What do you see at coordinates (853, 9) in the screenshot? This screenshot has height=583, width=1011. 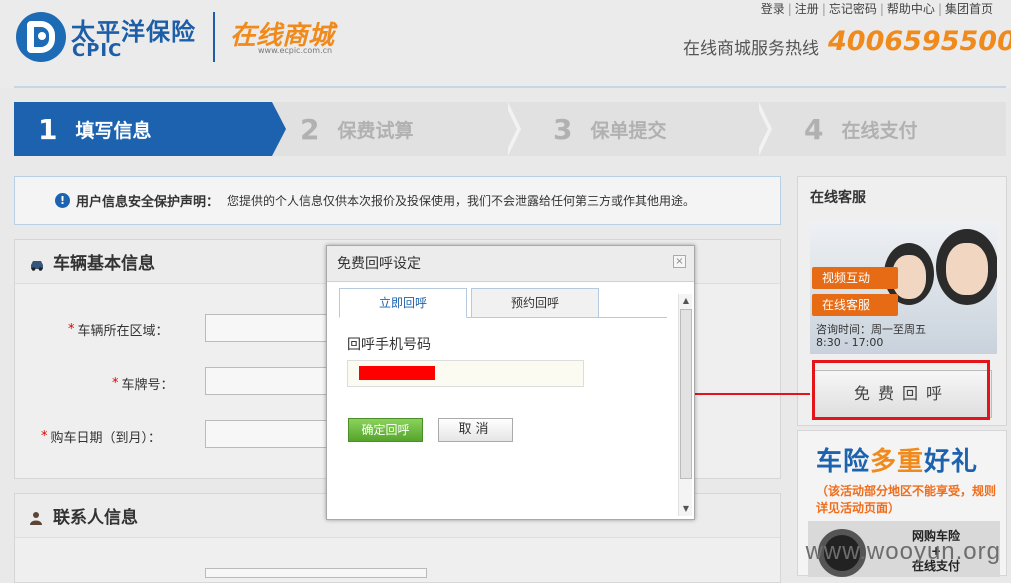 I see `forgot-password-link: 忘记密码` at bounding box center [853, 9].